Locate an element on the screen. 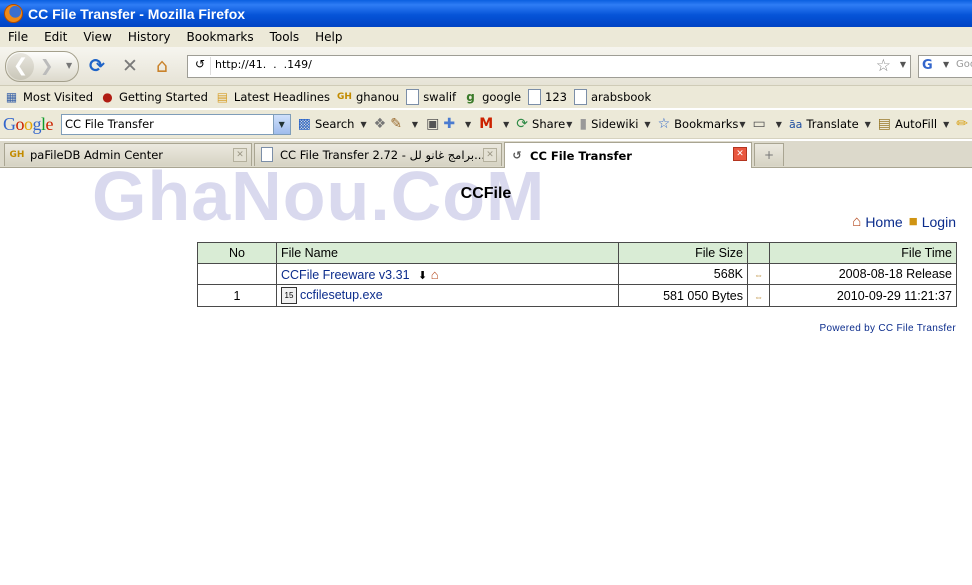 The height and width of the screenshot is (585, 972). row-name-cell: CCFile Freeware v3.31 ⬇ ⌂ is located at coordinates (447, 274).